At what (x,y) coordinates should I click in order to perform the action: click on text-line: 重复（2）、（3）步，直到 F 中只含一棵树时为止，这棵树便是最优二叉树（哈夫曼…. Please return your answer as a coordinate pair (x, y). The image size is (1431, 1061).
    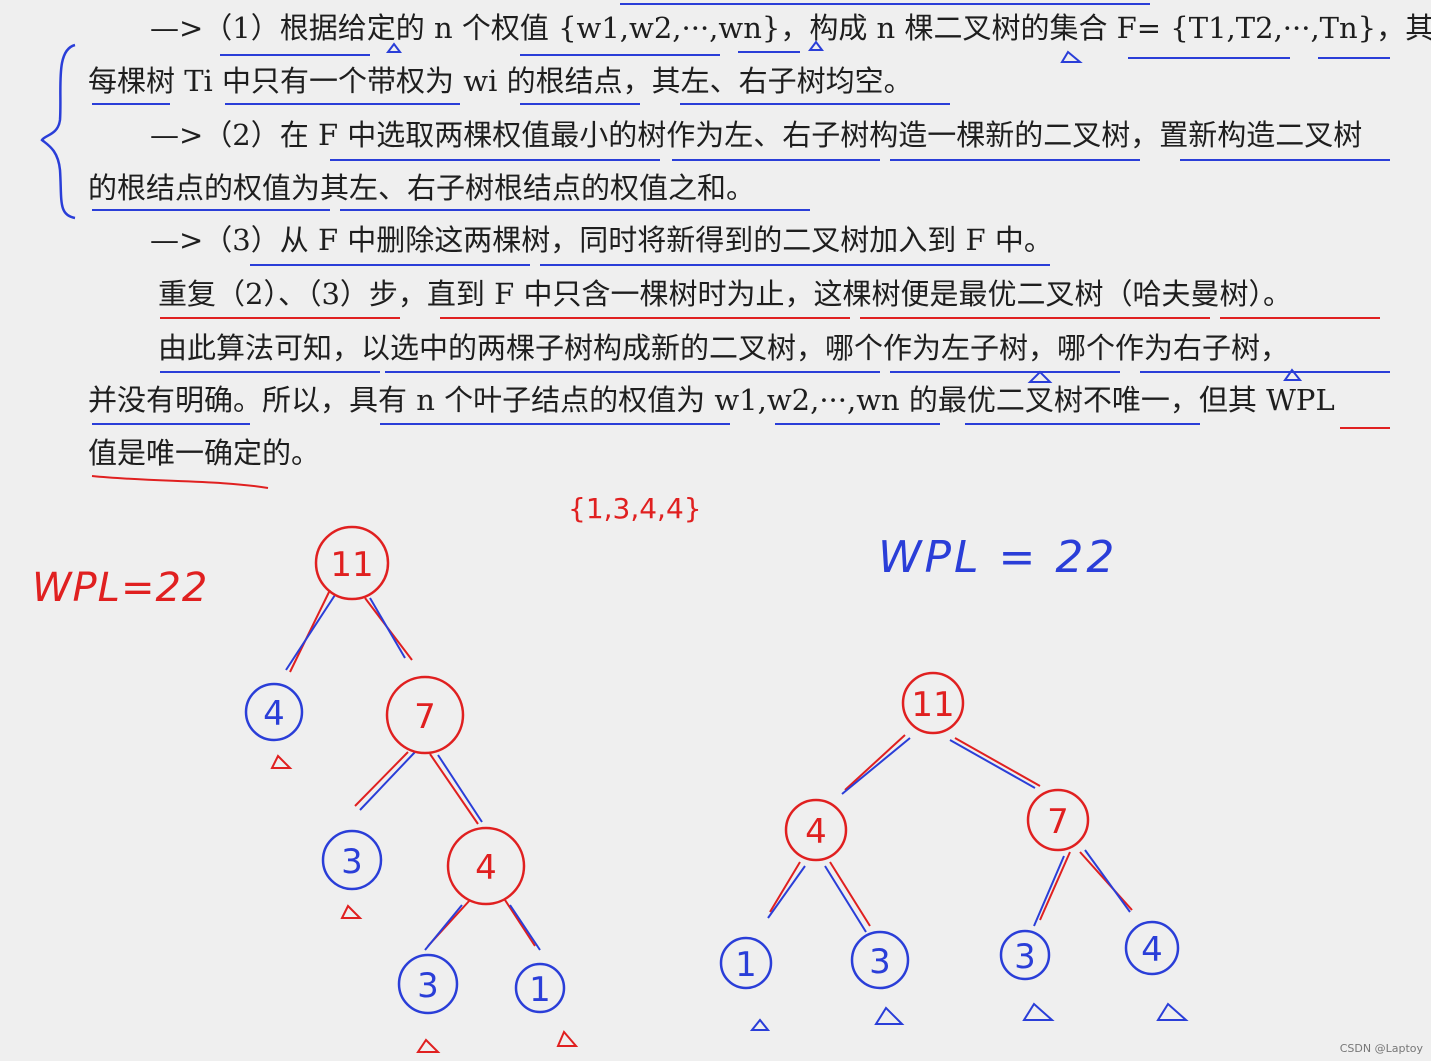
    Looking at the image, I should click on (725, 294).